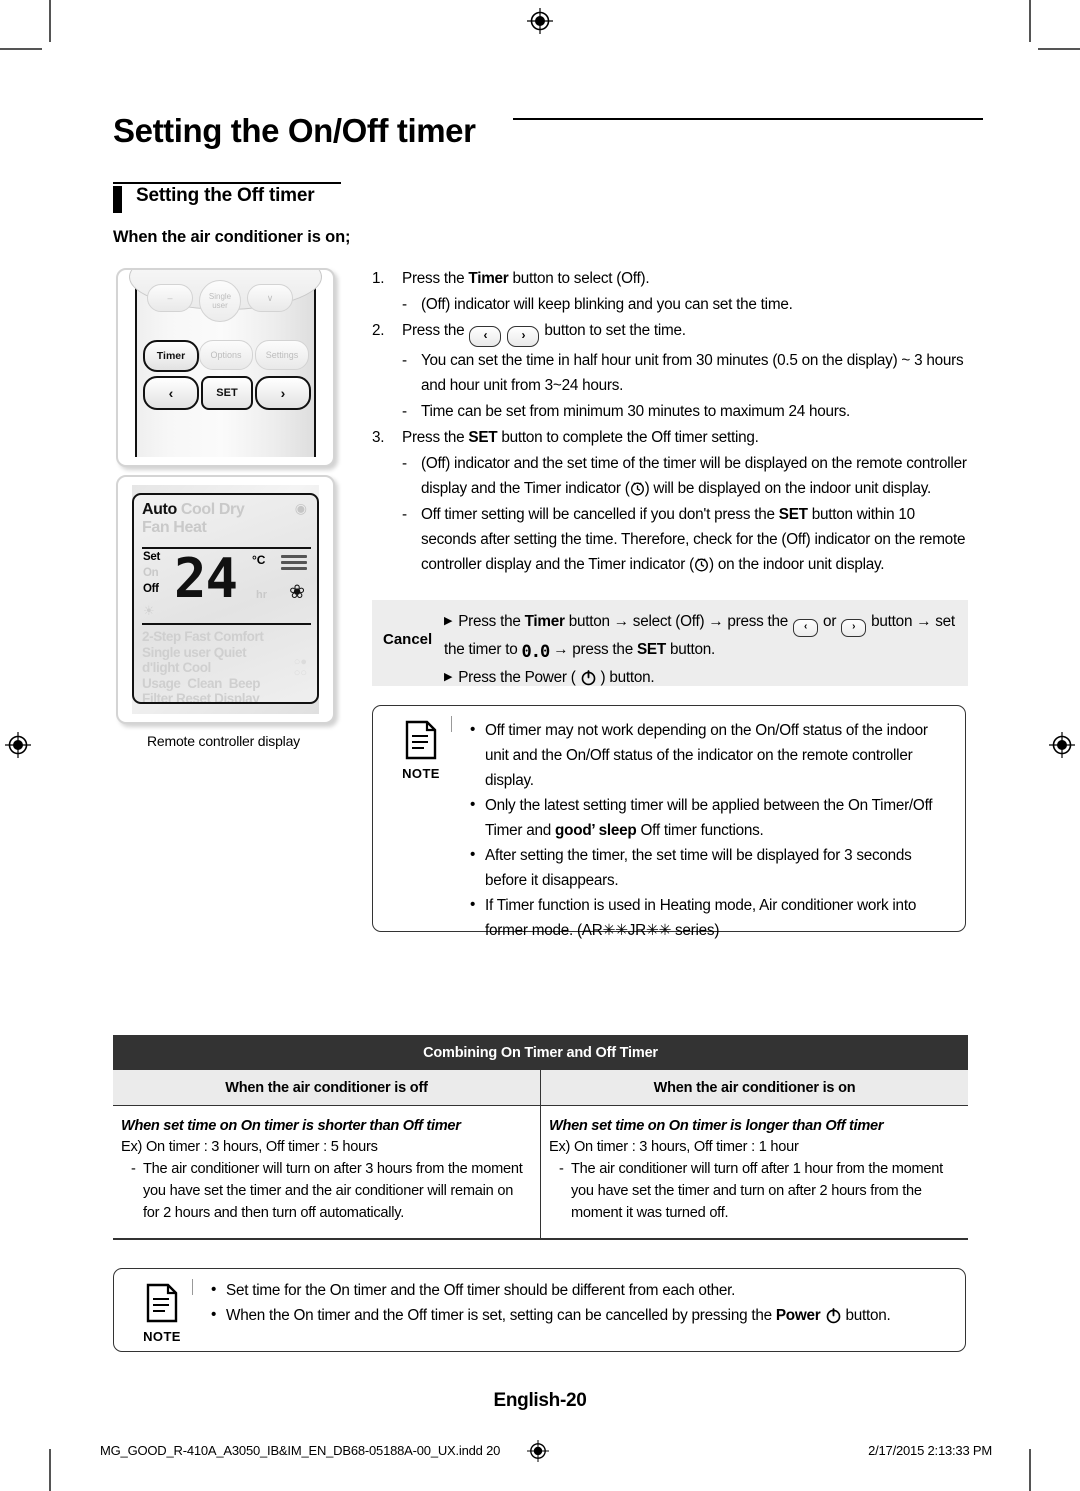  Describe the element at coordinates (378, 330) in the screenshot. I see `step-number: 2.` at that location.